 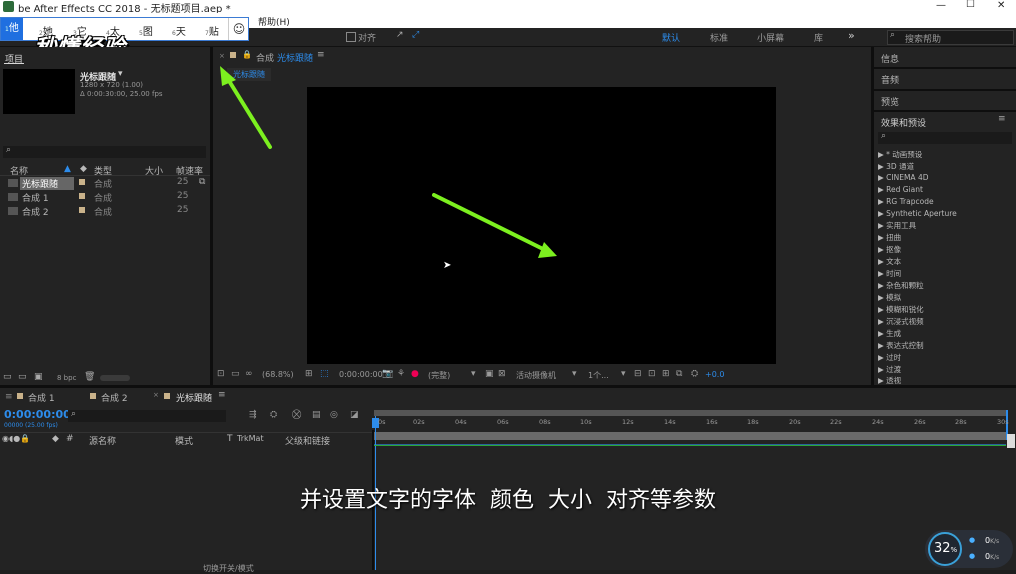 I want to click on download-rate: 0K/s, so click(x=992, y=556).